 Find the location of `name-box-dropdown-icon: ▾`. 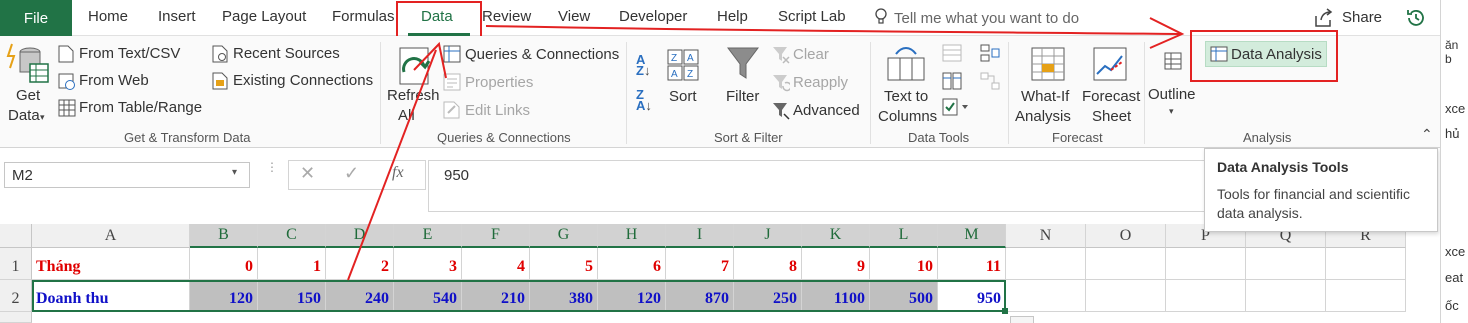

name-box-dropdown-icon: ▾ is located at coordinates (234, 172).